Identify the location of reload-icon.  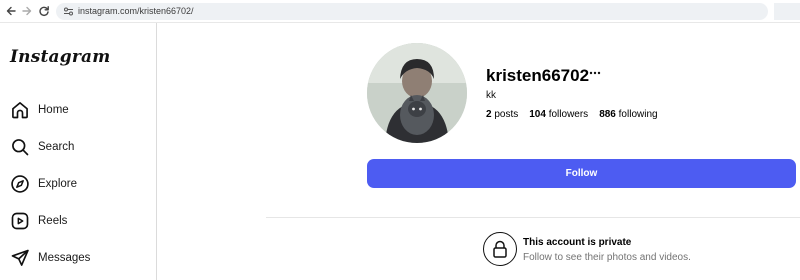
(44, 11).